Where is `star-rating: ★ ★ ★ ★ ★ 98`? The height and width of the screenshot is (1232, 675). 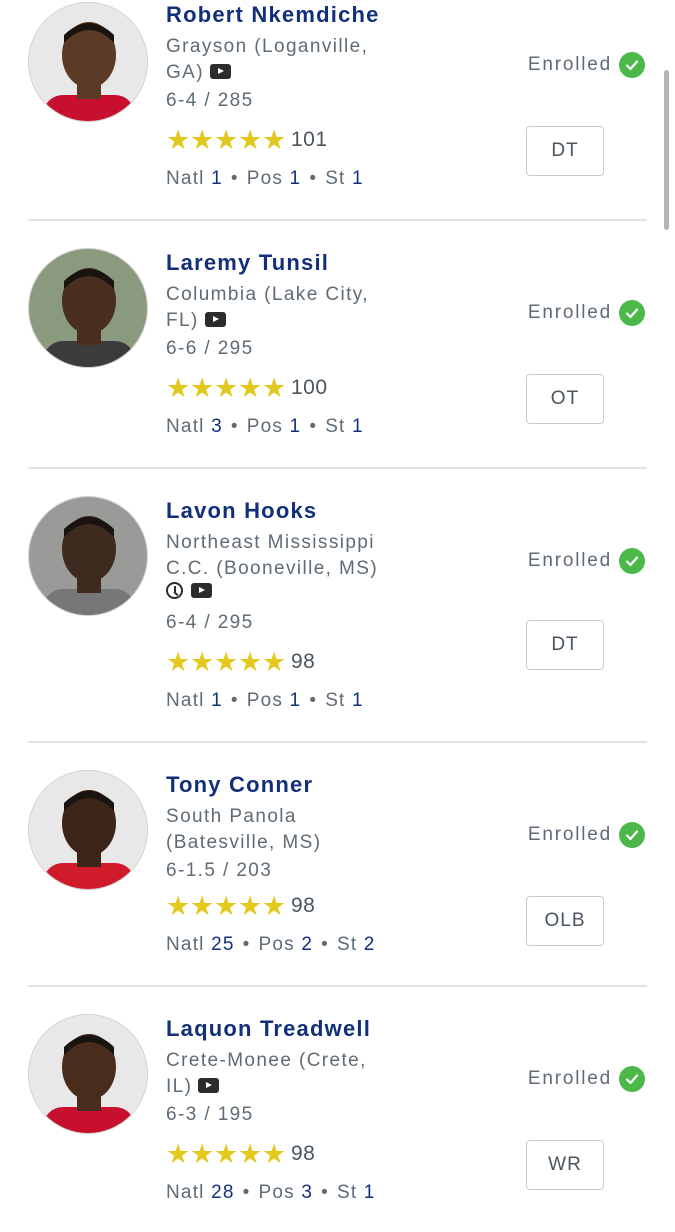
star-rating: ★ ★ ★ ★ ★ 98 is located at coordinates (241, 906).